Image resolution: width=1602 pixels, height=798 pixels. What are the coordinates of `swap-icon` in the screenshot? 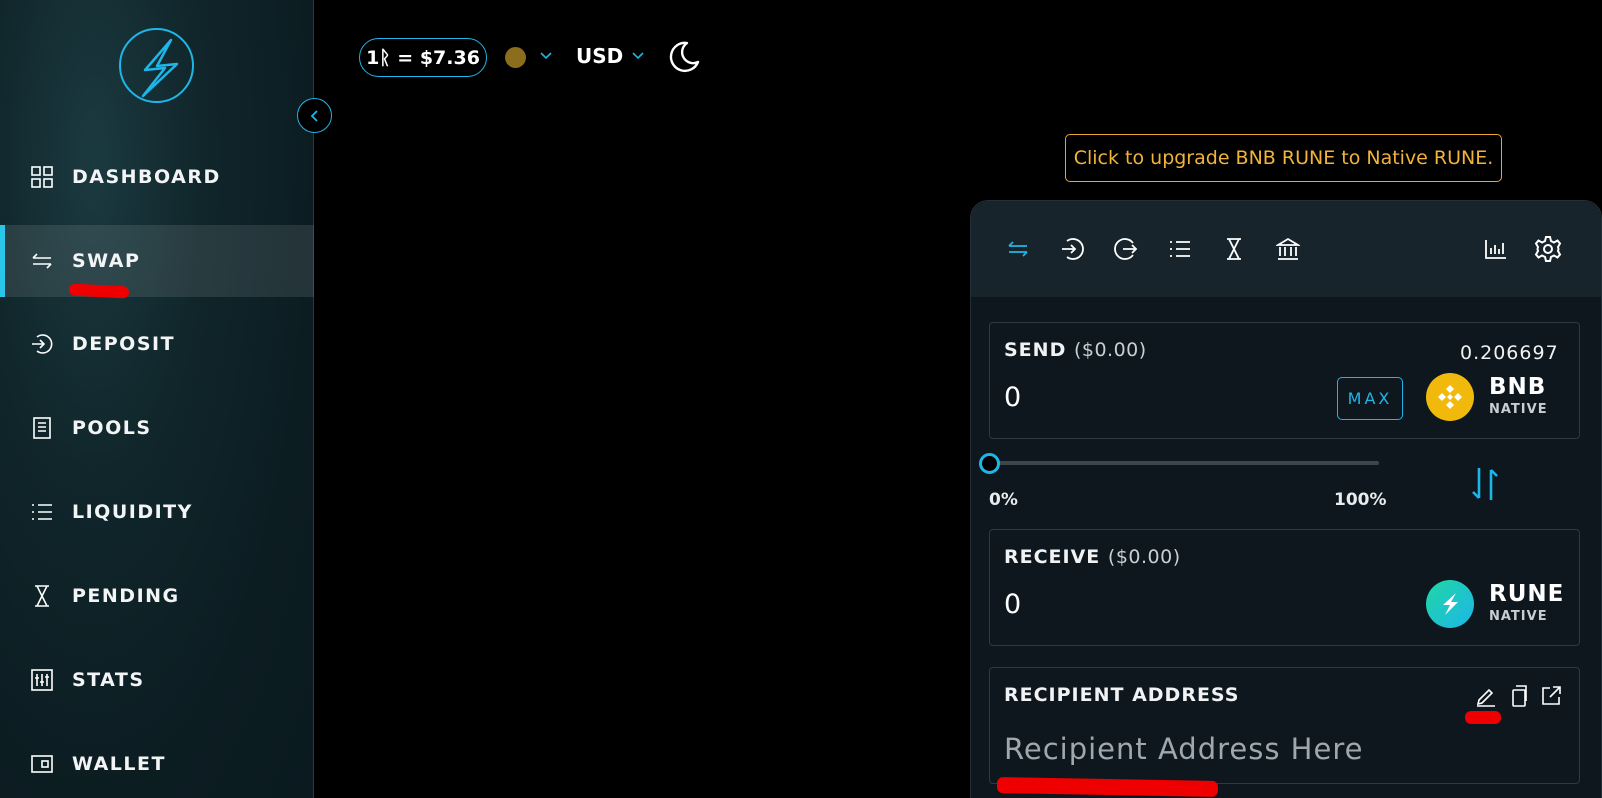 It's located at (1018, 249).